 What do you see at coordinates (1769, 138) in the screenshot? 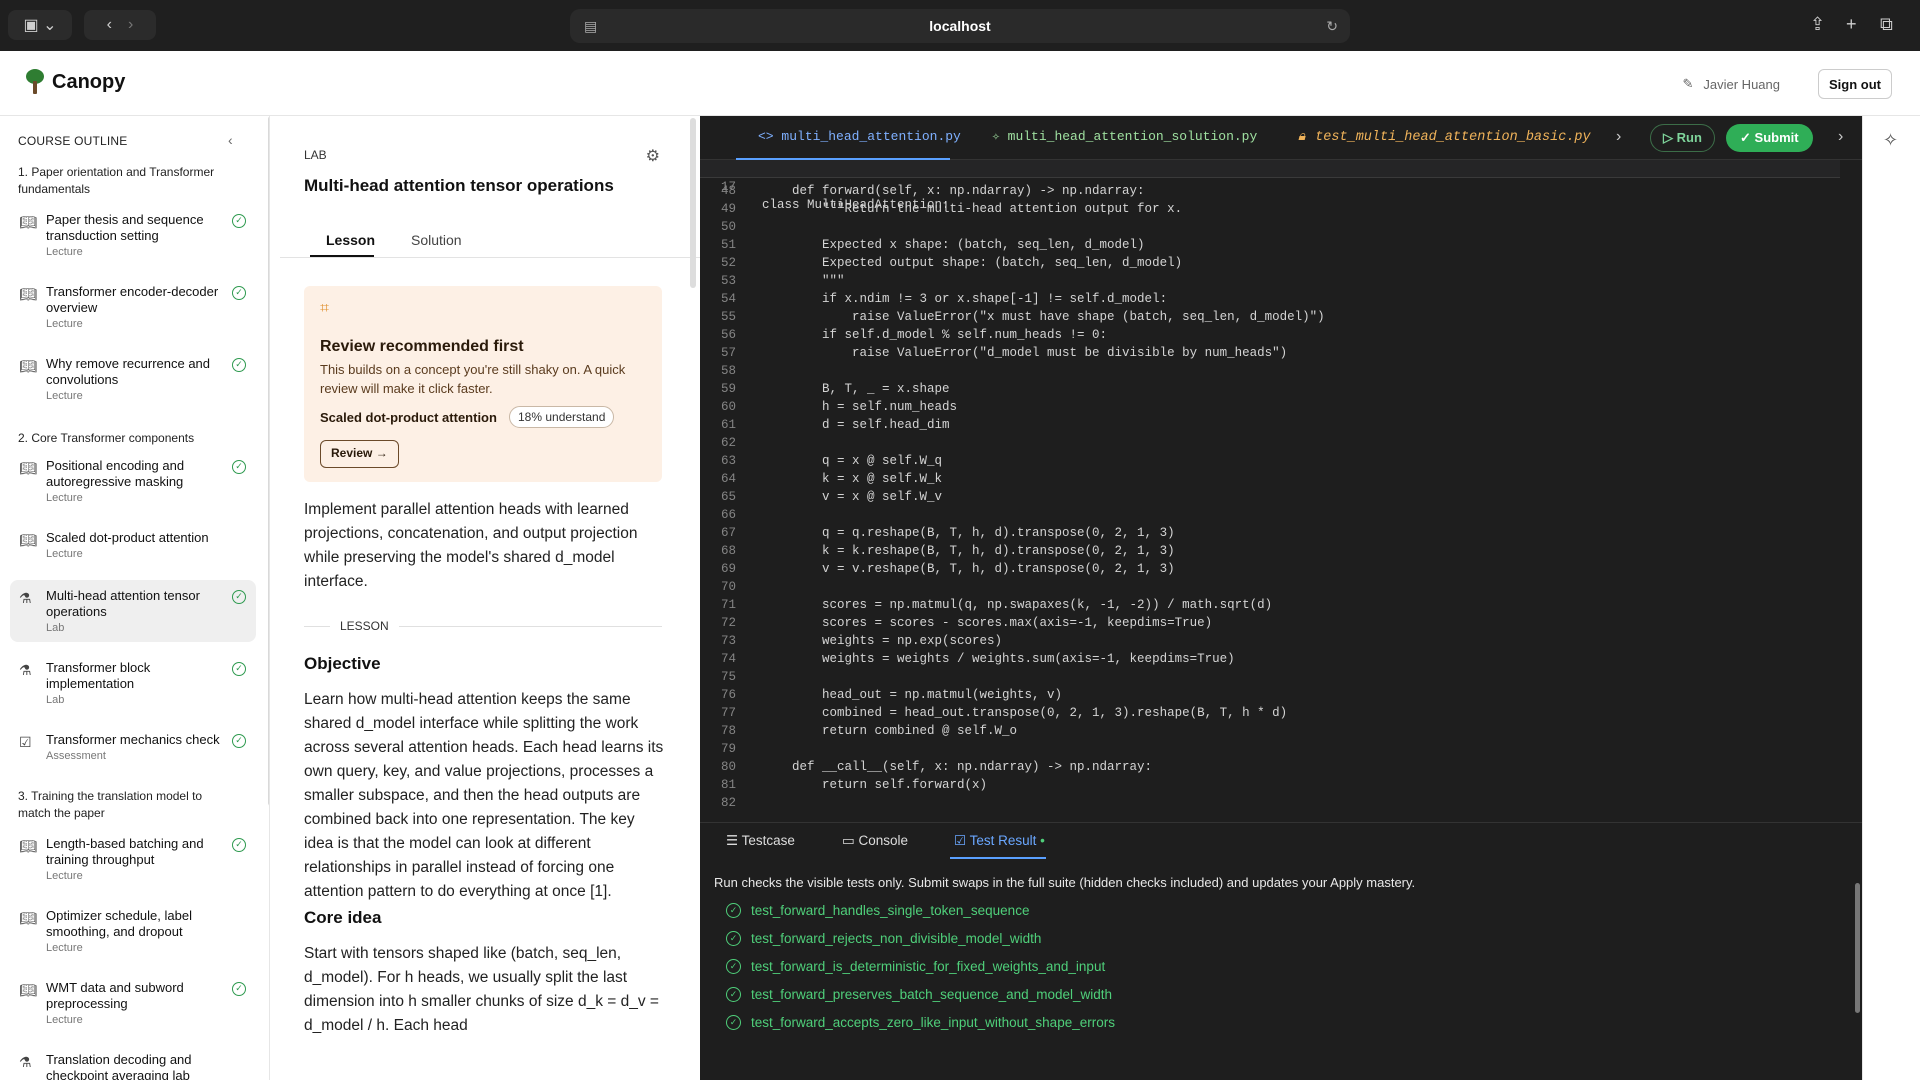
I see `submit-button: ✓ Submit` at bounding box center [1769, 138].